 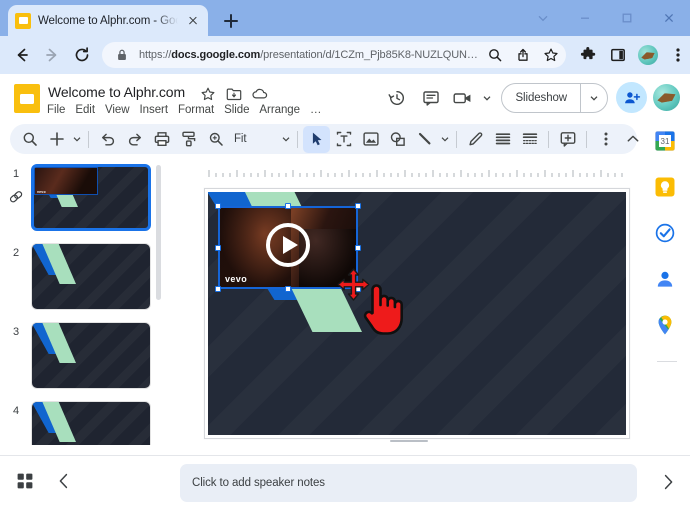 What do you see at coordinates (285, 139) in the screenshot?
I see `zoom-dropdown-icon` at bounding box center [285, 139].